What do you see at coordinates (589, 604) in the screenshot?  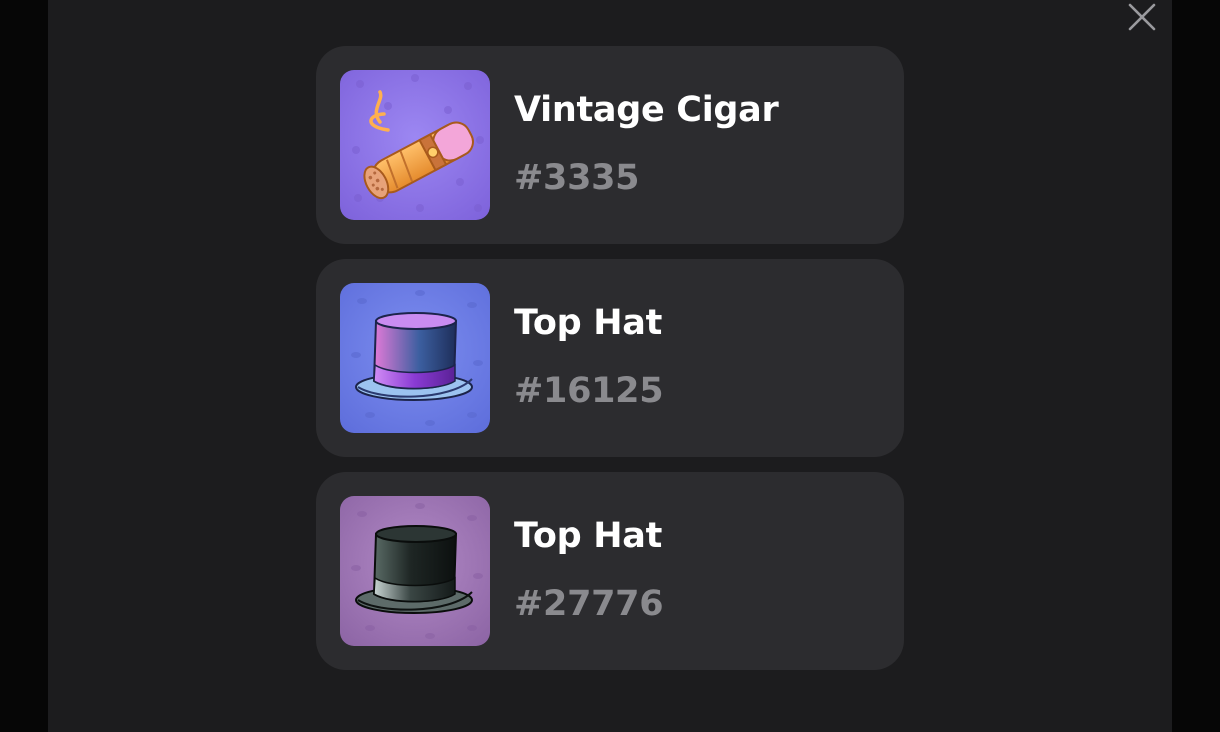 I see `gift-number: #27776` at bounding box center [589, 604].